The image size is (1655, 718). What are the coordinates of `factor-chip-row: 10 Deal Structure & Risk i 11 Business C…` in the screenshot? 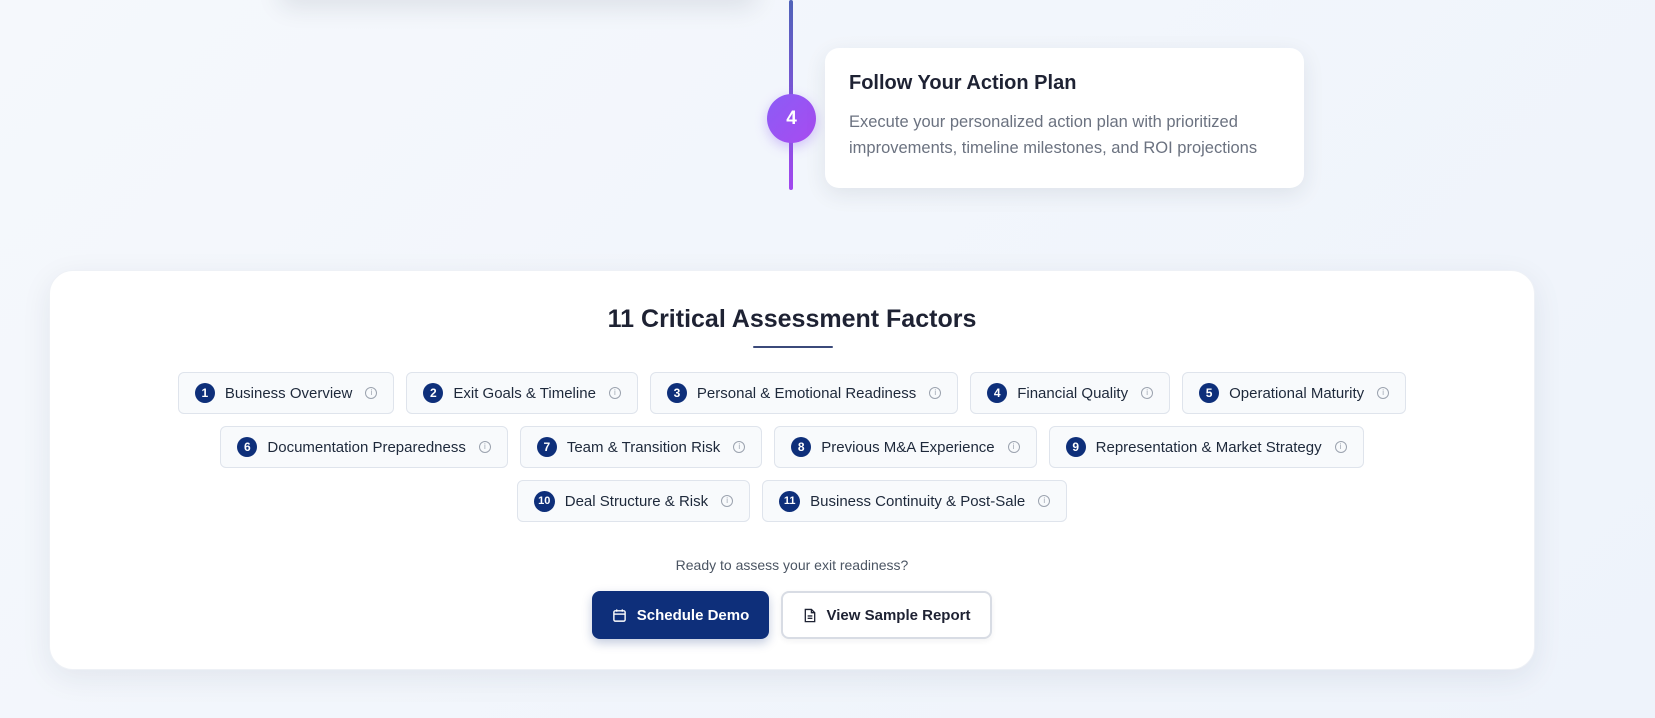 It's located at (792, 501).